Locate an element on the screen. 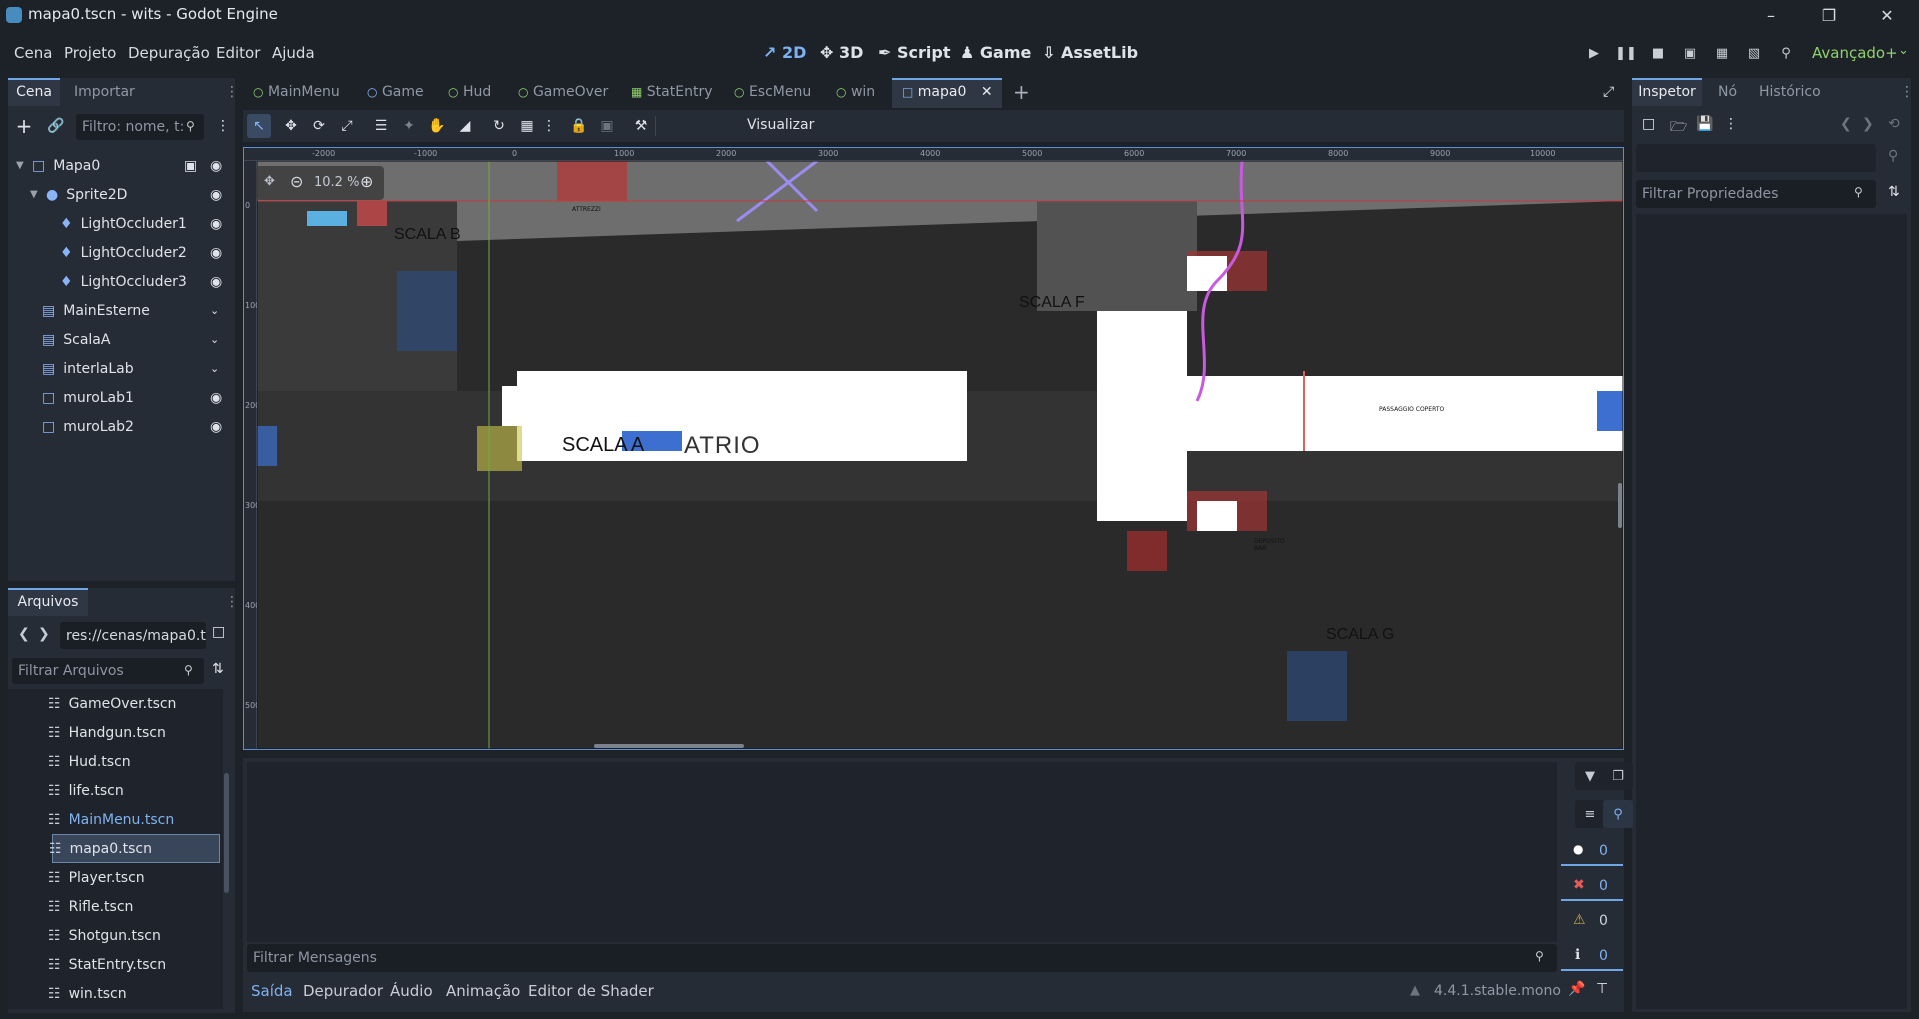  tree-row-murolab1: □ muroLab1 ◉ is located at coordinates (125, 397).